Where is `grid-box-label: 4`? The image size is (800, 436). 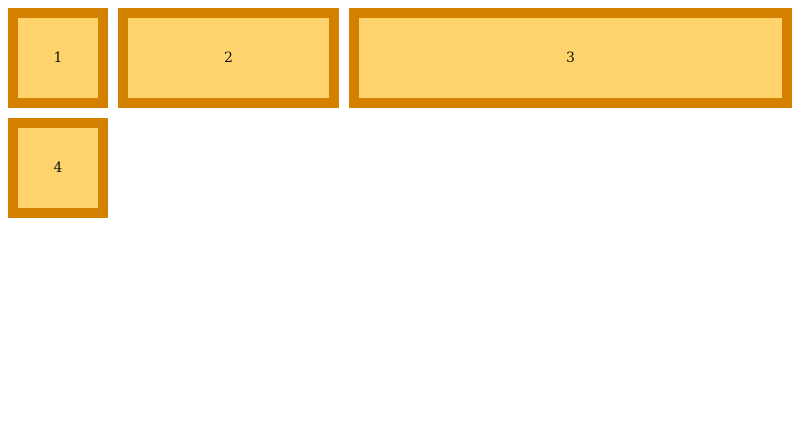 grid-box-label: 4 is located at coordinates (58, 168).